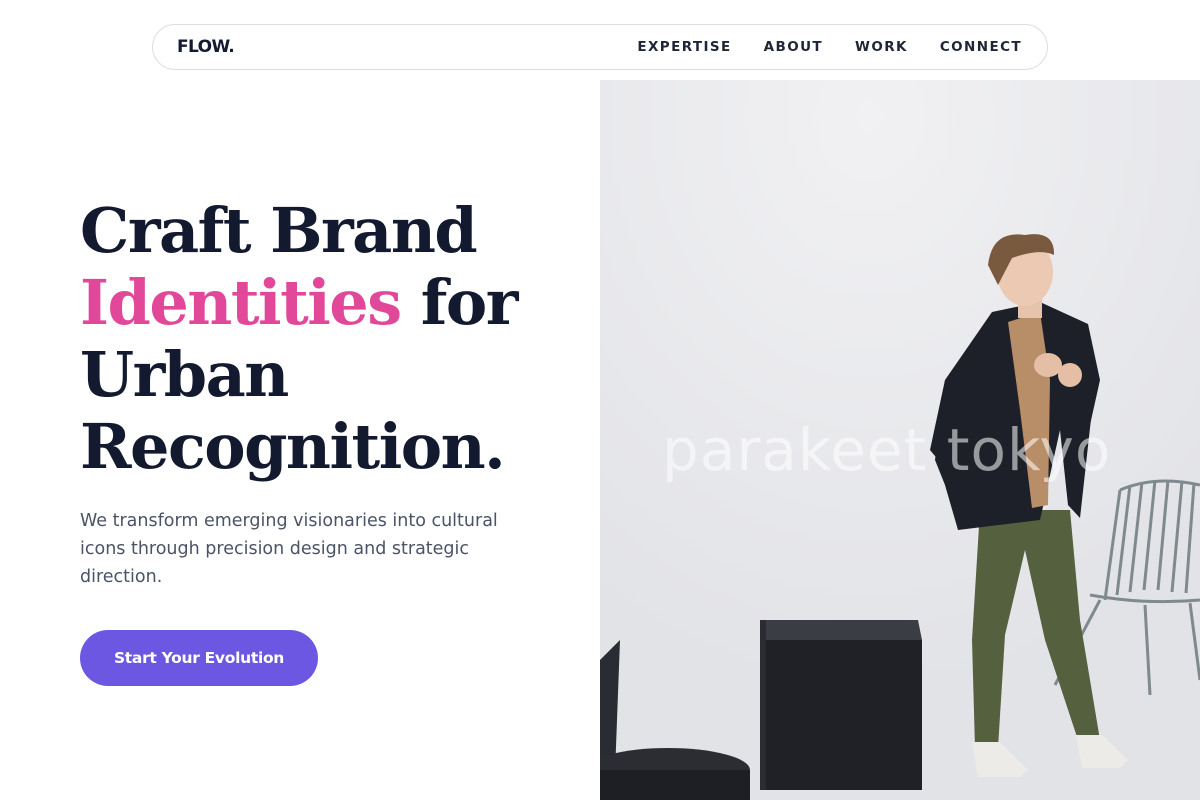  I want to click on headline-line-2-rest: for, so click(459, 302).